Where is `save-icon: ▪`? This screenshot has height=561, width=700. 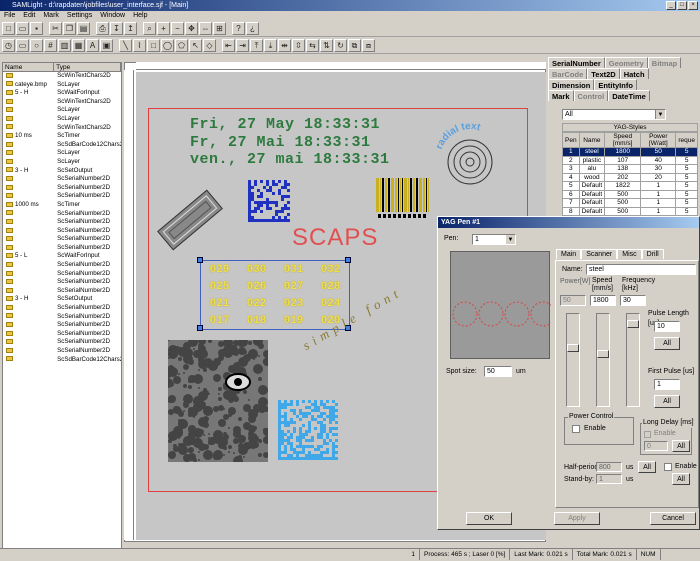
save-icon: ▪ is located at coordinates (36, 28).